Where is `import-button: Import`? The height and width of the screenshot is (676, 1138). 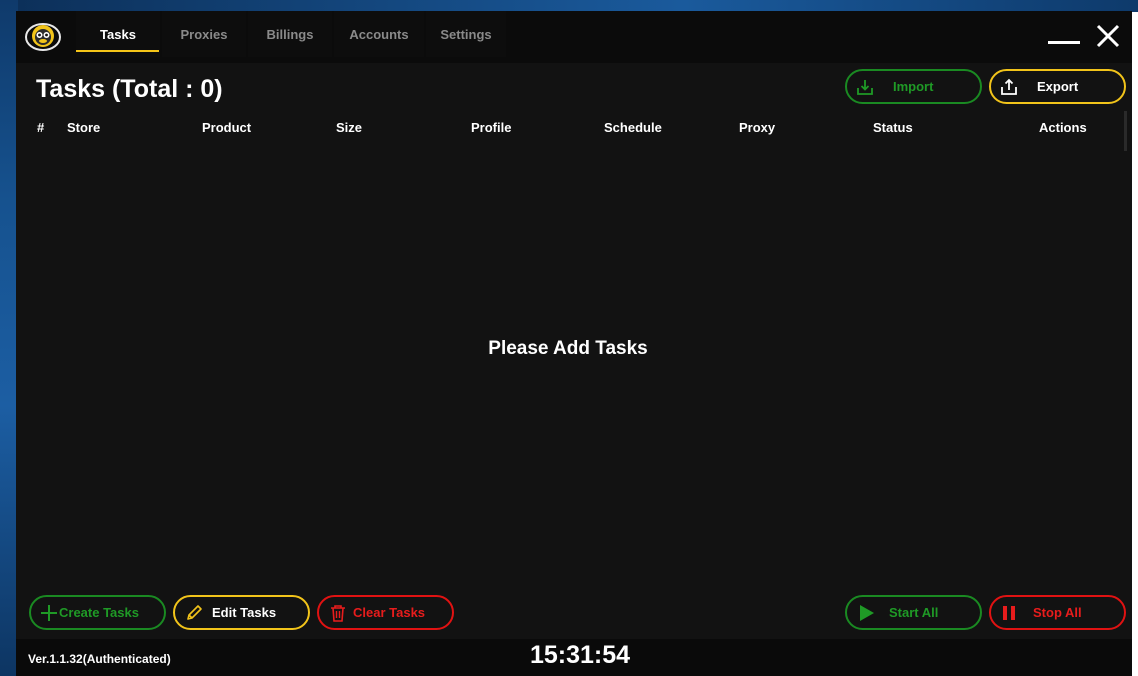 import-button: Import is located at coordinates (913, 86).